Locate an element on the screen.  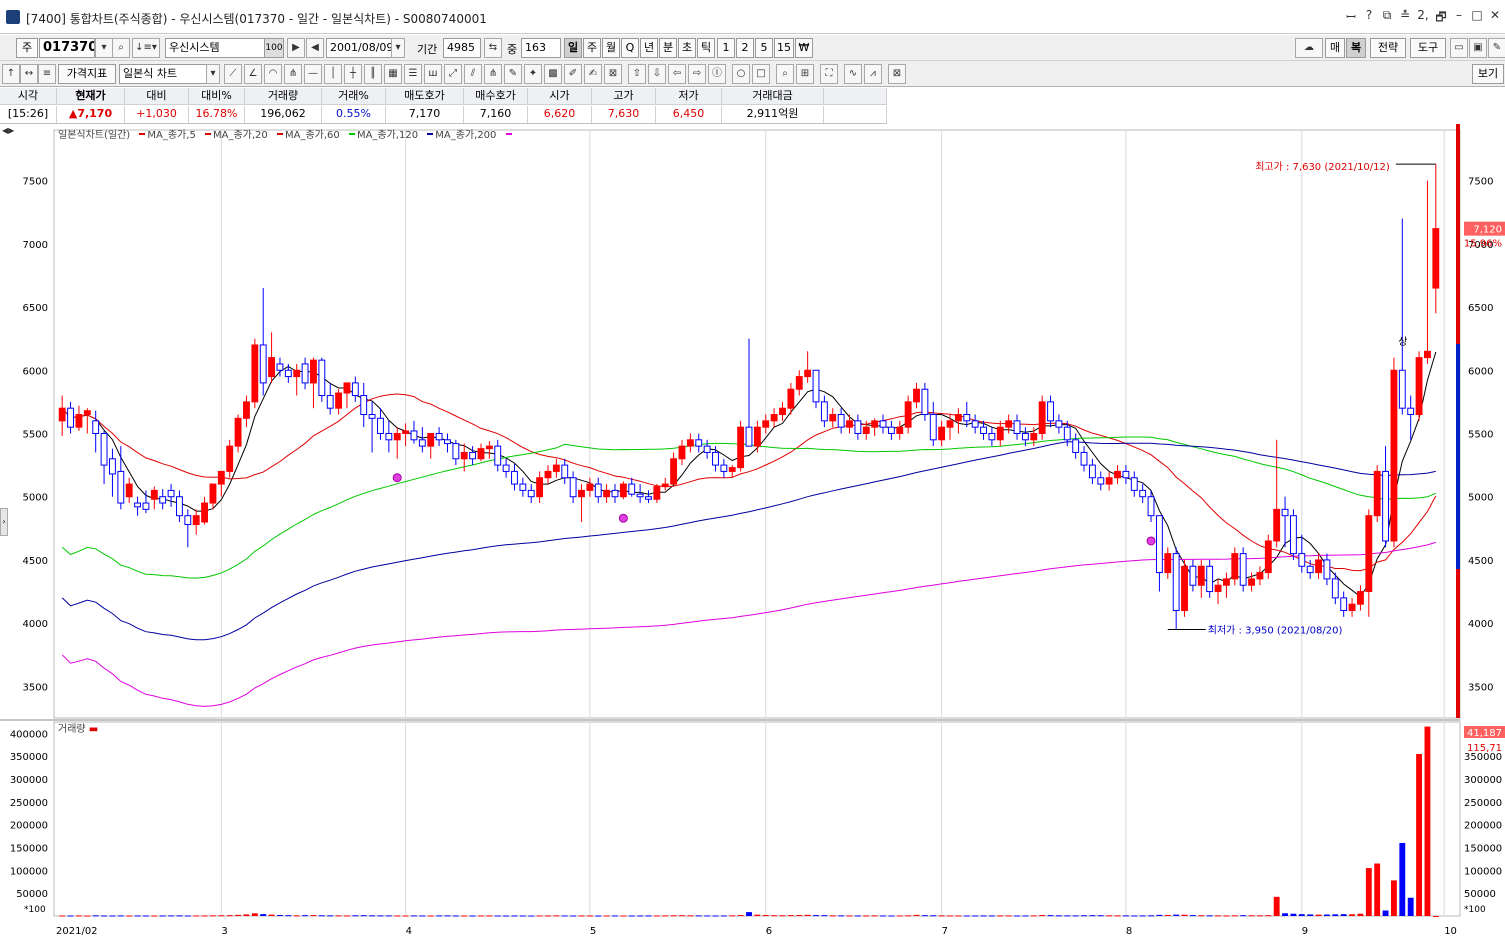
stock-name-field: 우신시스템 is located at coordinates (215, 48).